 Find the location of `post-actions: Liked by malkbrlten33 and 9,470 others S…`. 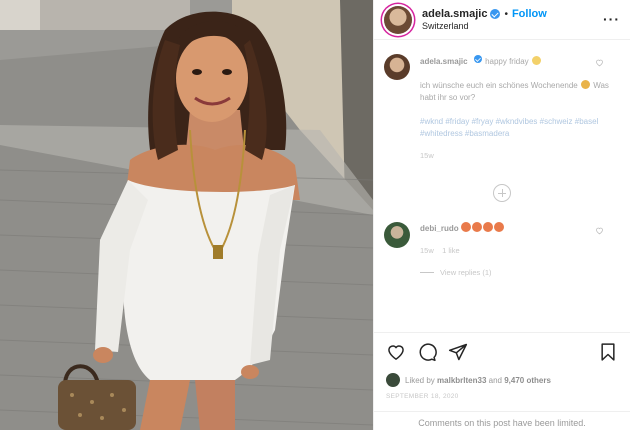

post-actions: Liked by malkbrlten33 and 9,470 others S… is located at coordinates (502, 366).